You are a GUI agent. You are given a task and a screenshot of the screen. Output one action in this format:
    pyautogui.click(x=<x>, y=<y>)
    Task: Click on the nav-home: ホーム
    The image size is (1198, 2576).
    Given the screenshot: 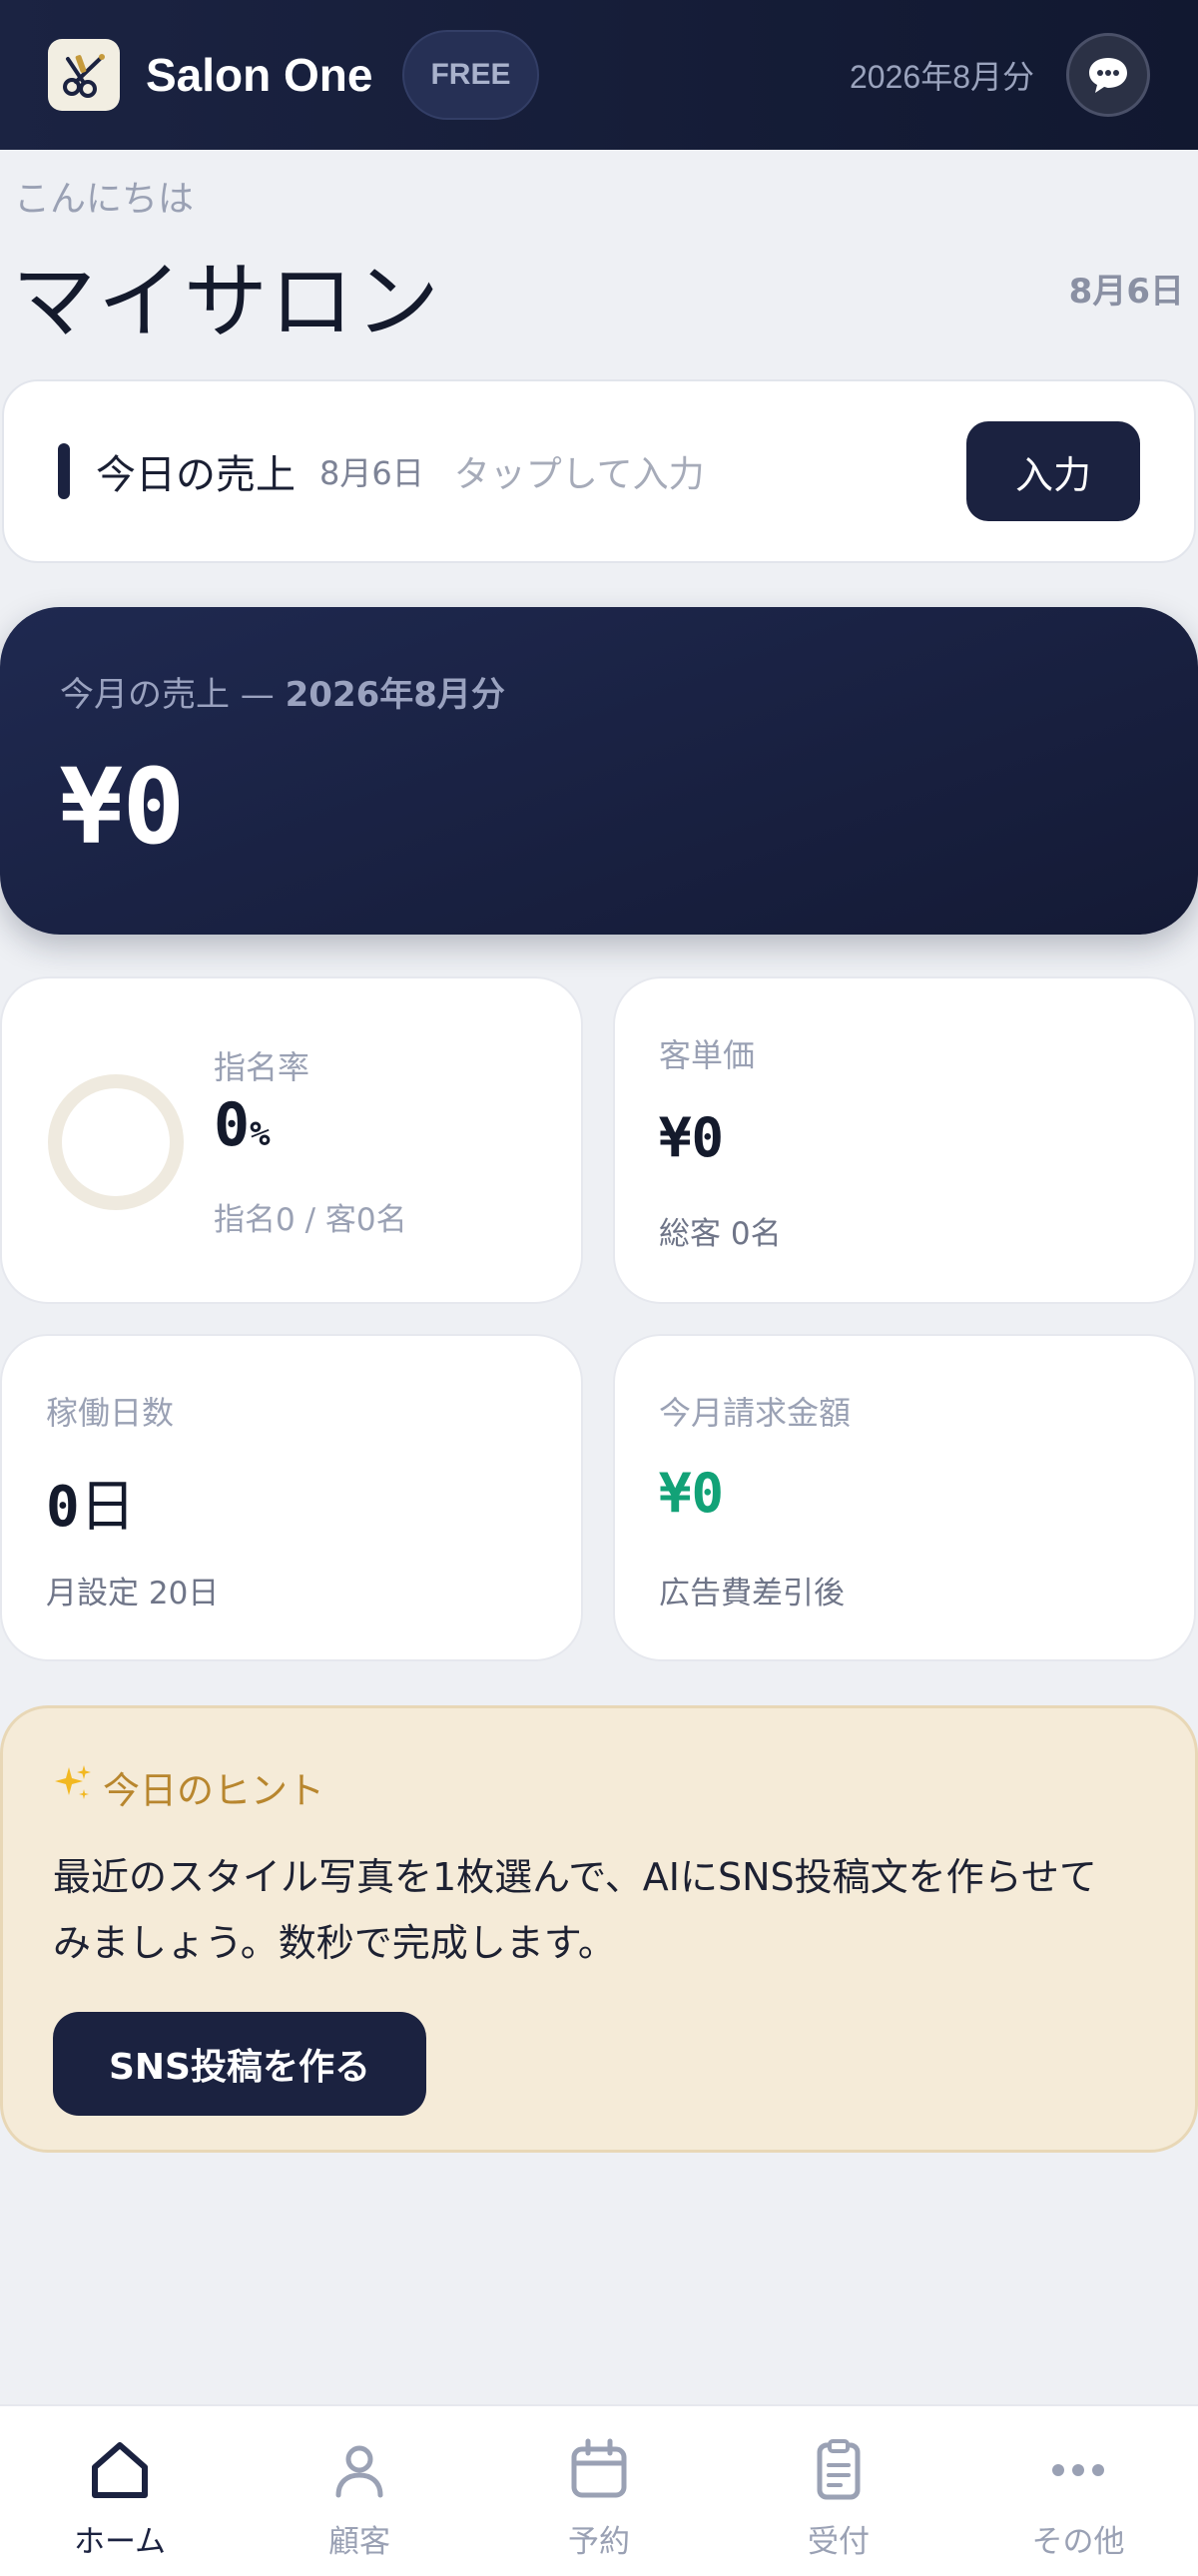 What is the action you would take?
    pyautogui.click(x=120, y=2491)
    